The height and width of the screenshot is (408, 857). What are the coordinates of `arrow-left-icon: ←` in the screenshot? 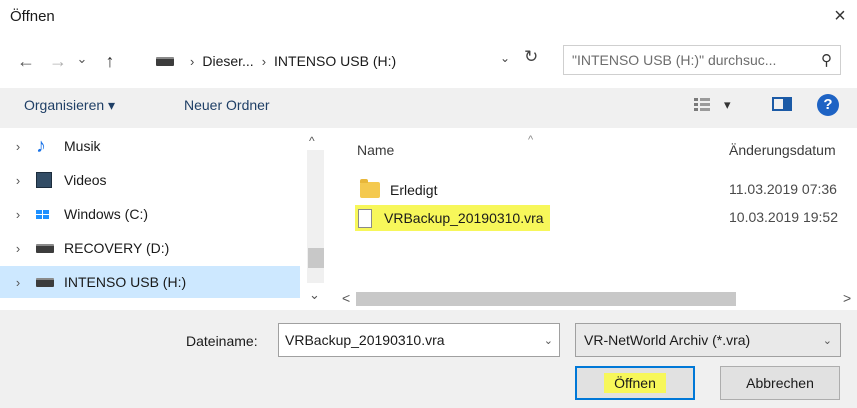 It's located at (26, 61).